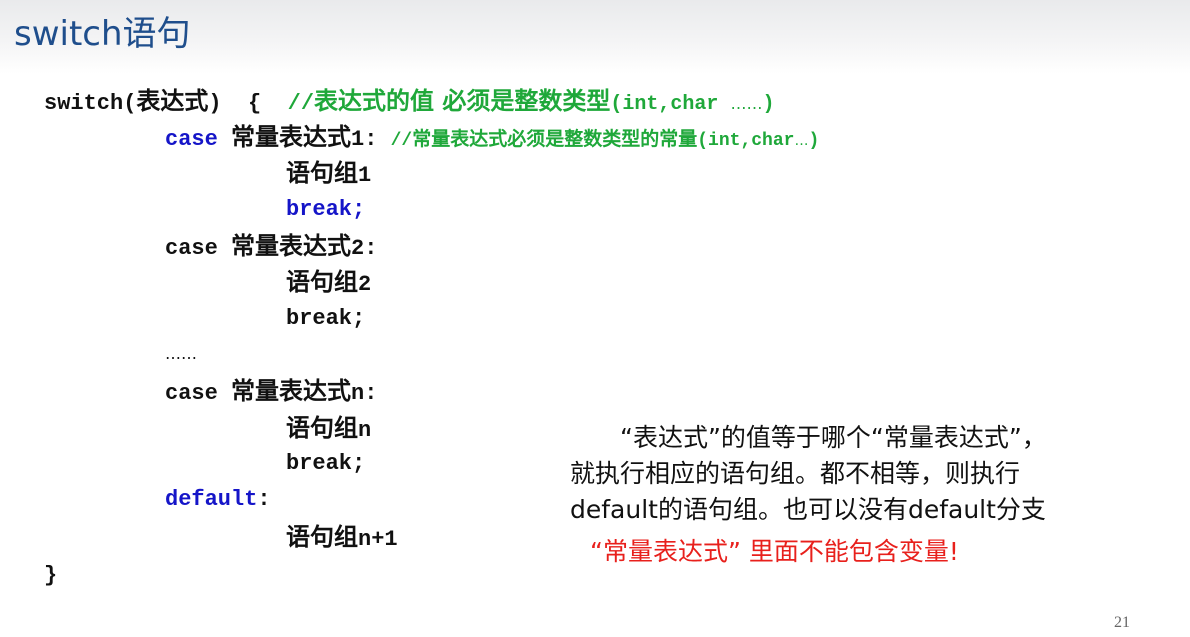  I want to click on case1-num: 1:, so click(364, 139).